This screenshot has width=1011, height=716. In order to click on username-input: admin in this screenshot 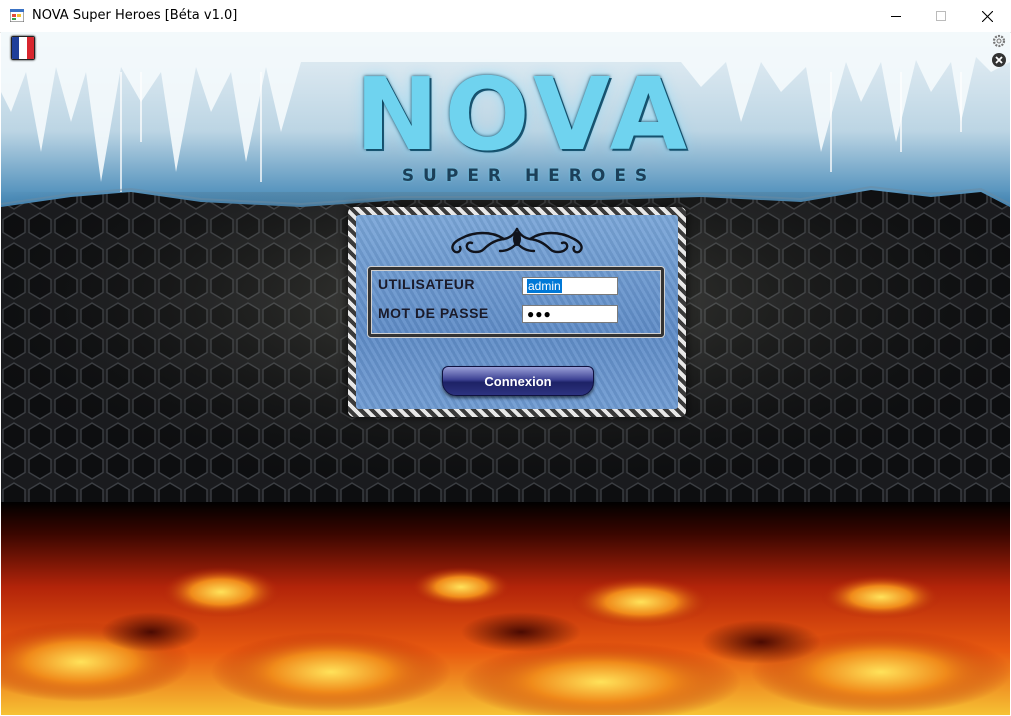, I will do `click(570, 286)`.